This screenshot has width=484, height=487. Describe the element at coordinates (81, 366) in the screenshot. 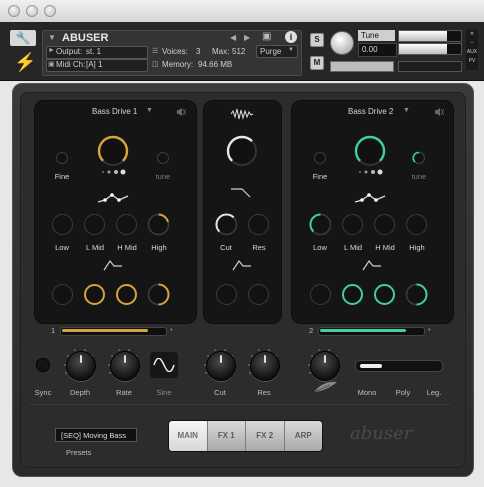

I see `depth-knob` at that location.